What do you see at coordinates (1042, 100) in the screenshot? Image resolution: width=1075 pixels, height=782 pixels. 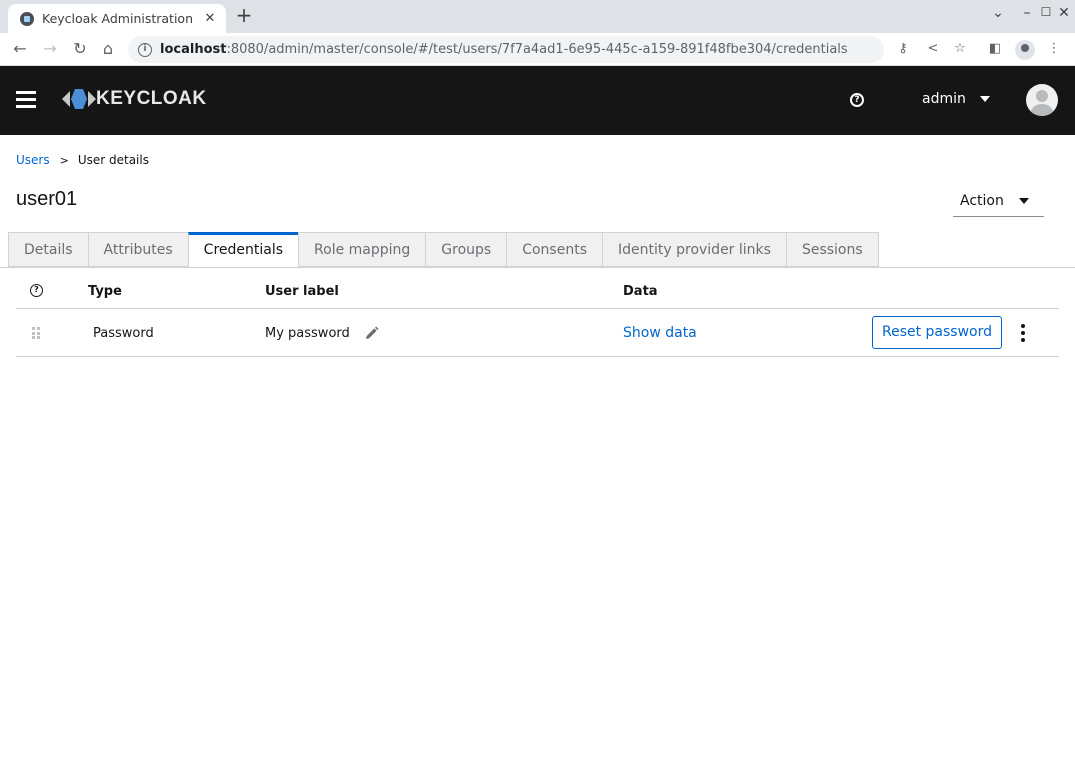 I see `avatar` at bounding box center [1042, 100].